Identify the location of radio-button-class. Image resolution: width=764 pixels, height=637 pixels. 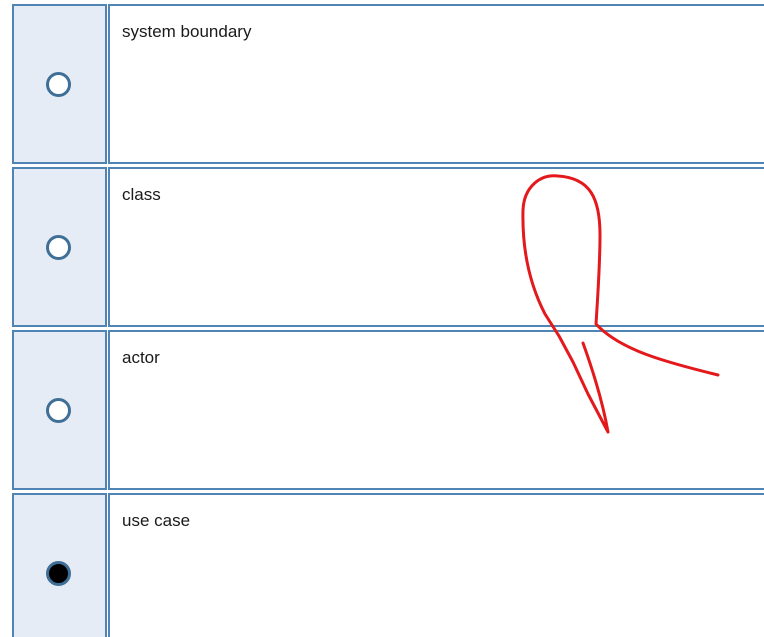
(58, 247).